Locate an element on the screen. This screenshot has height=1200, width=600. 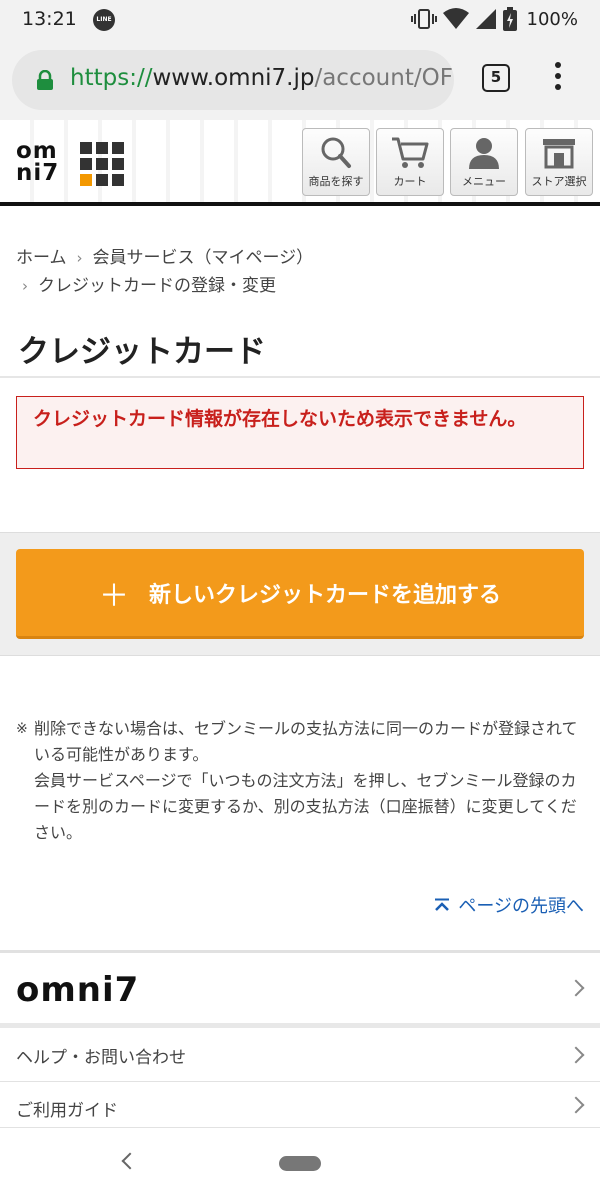
page-title: クレジットカード is located at coordinates (142, 352).